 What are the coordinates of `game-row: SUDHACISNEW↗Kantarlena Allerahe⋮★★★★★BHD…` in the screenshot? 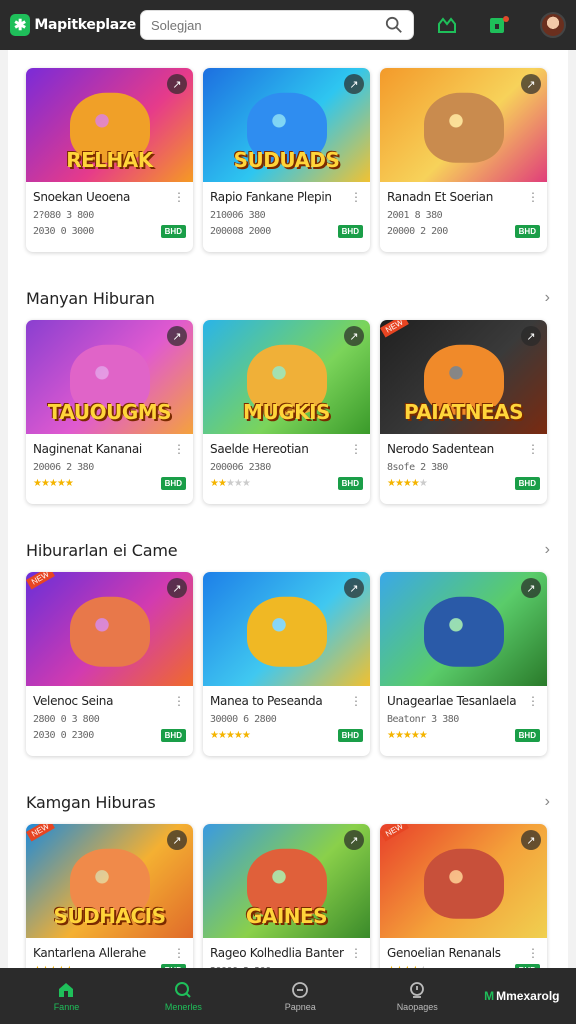 It's located at (288, 896).